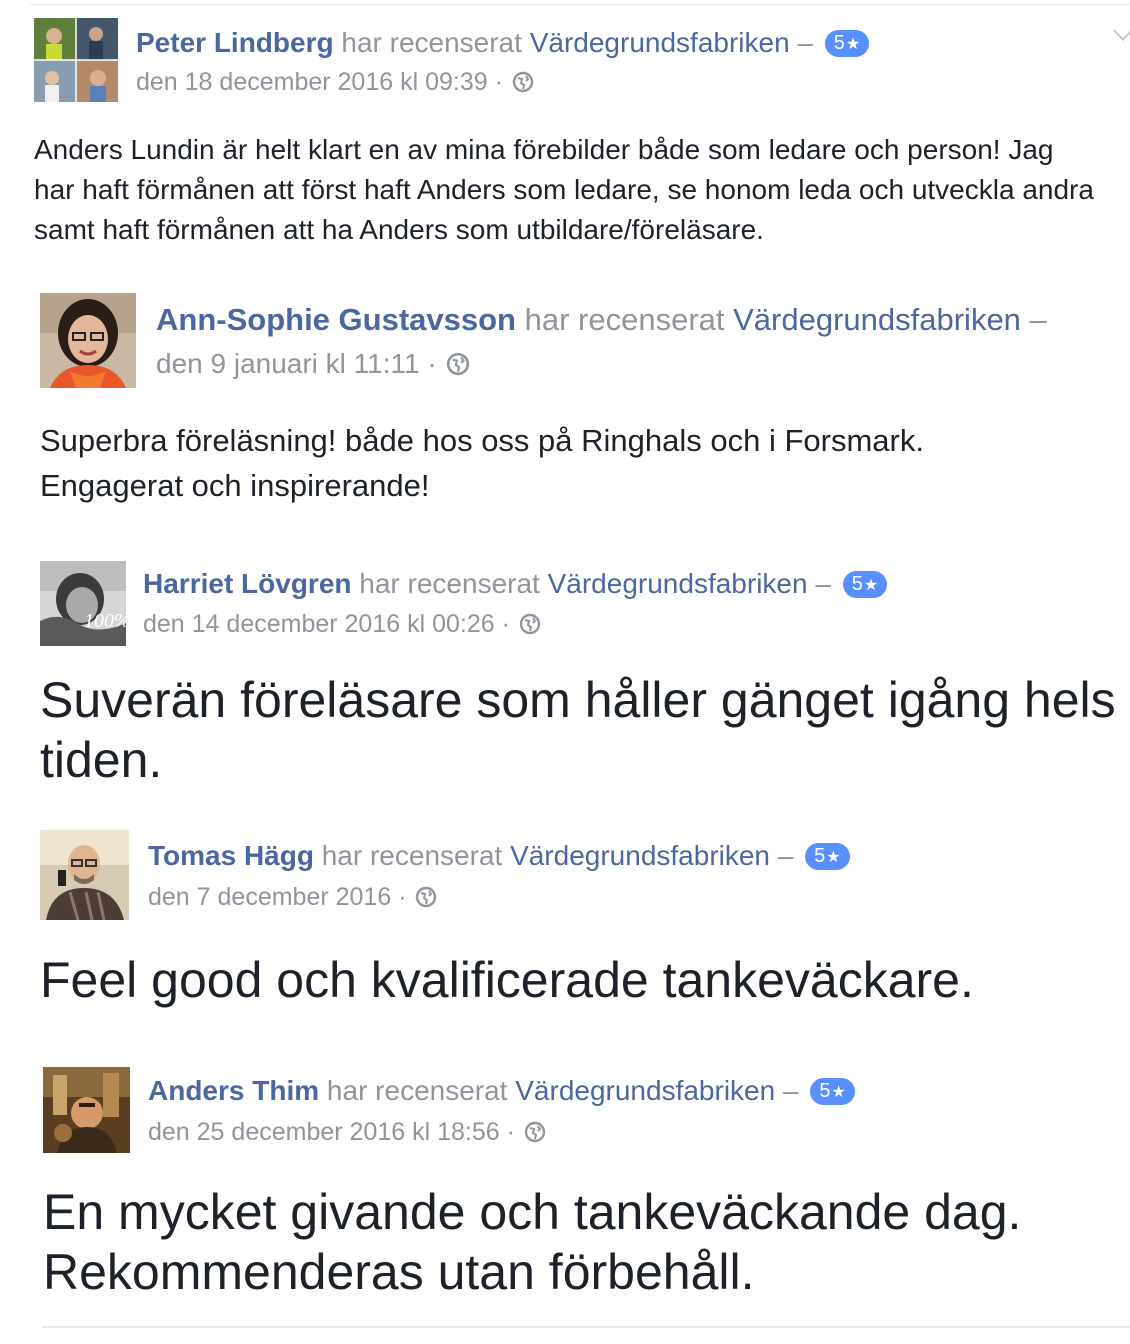 This screenshot has height=1344, width=1130. I want to click on review-meta: den 7 december 2016 ·, so click(292, 898).